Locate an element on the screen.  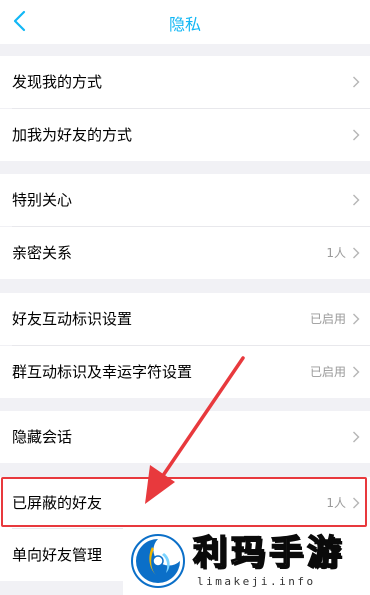
row-label: 加我为好友的方式 is located at coordinates (72, 135).